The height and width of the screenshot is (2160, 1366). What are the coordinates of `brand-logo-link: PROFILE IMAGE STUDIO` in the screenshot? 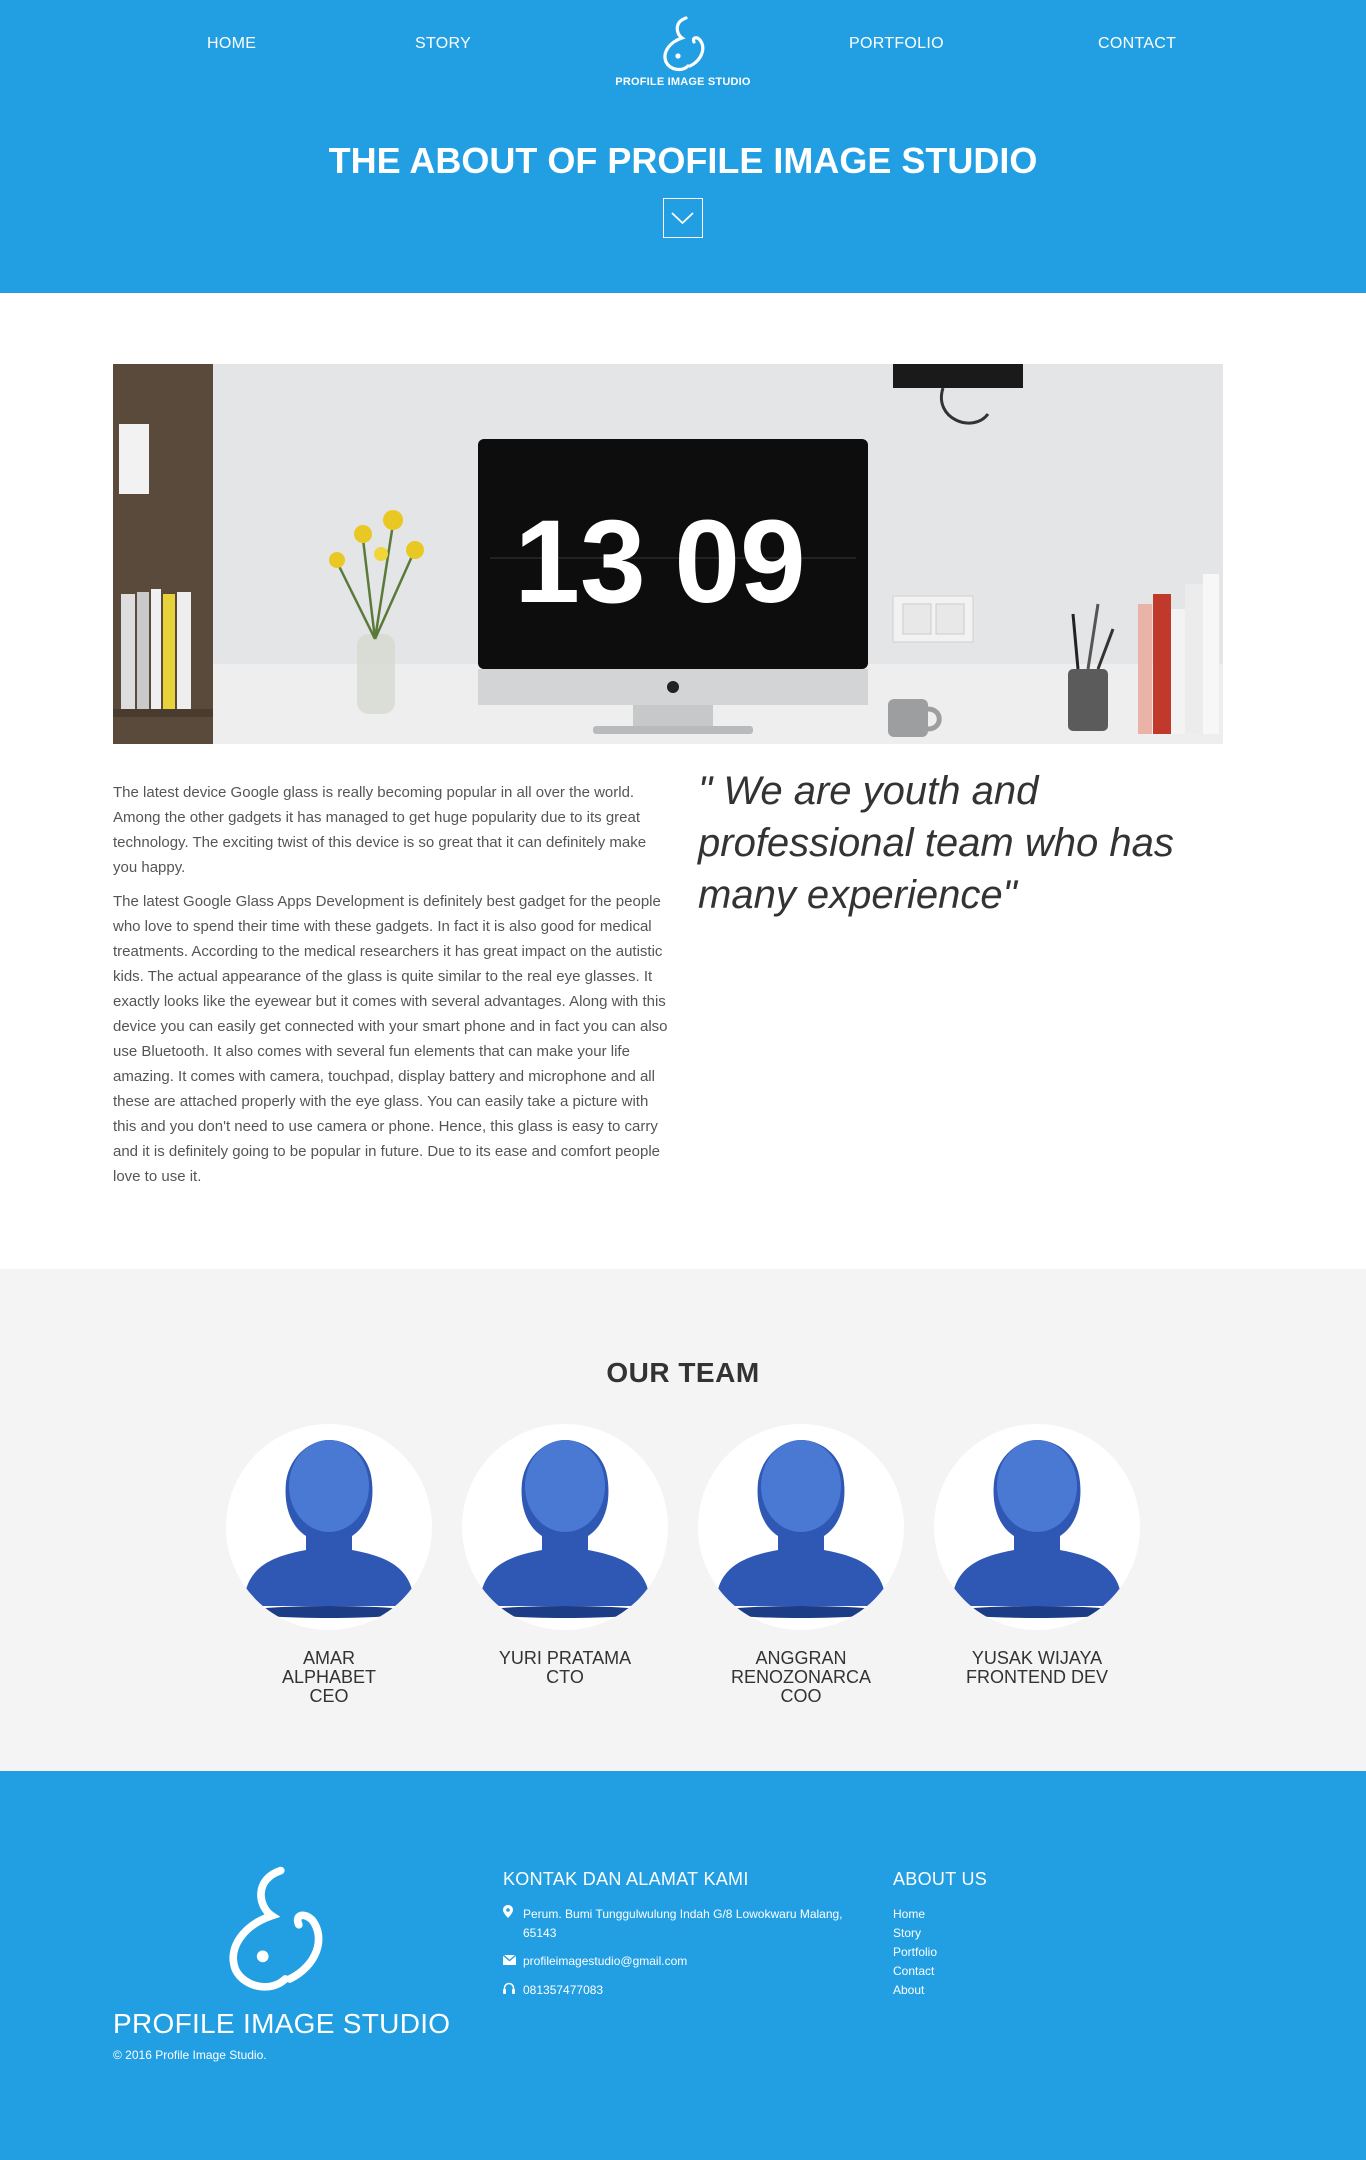 It's located at (683, 50).